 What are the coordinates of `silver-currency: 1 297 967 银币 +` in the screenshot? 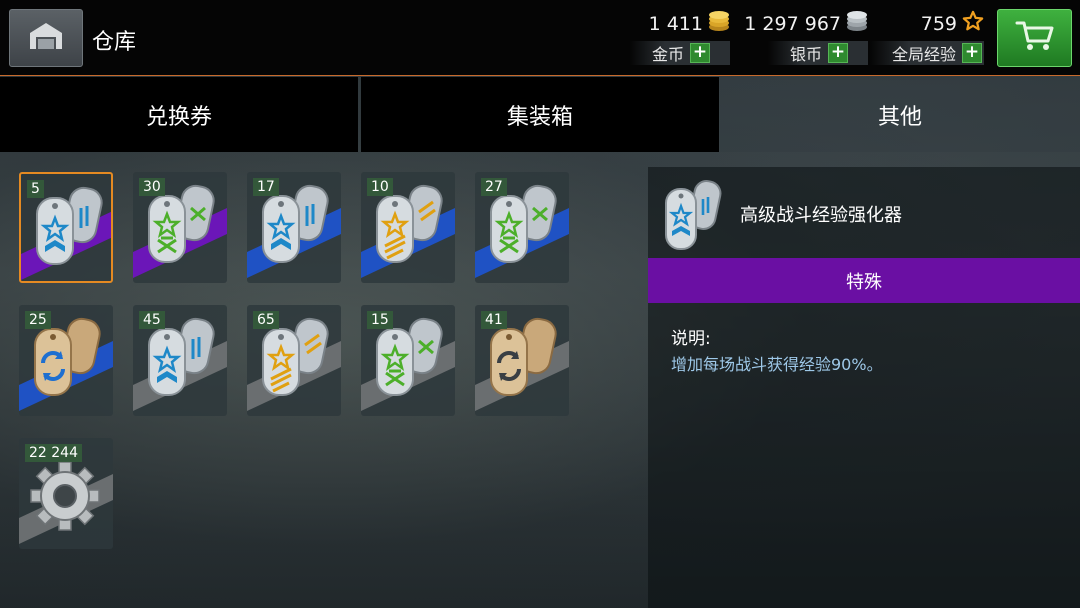 It's located at (804, 38).